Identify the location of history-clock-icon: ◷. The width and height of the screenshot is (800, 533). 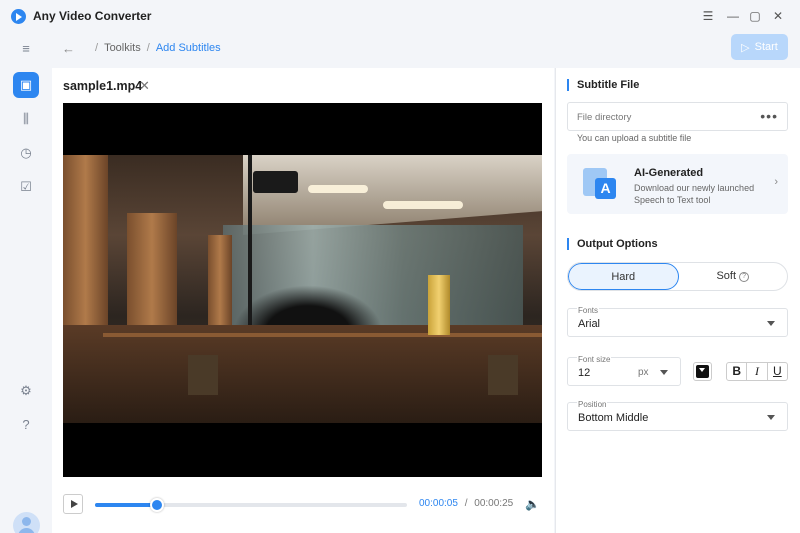
(26, 153).